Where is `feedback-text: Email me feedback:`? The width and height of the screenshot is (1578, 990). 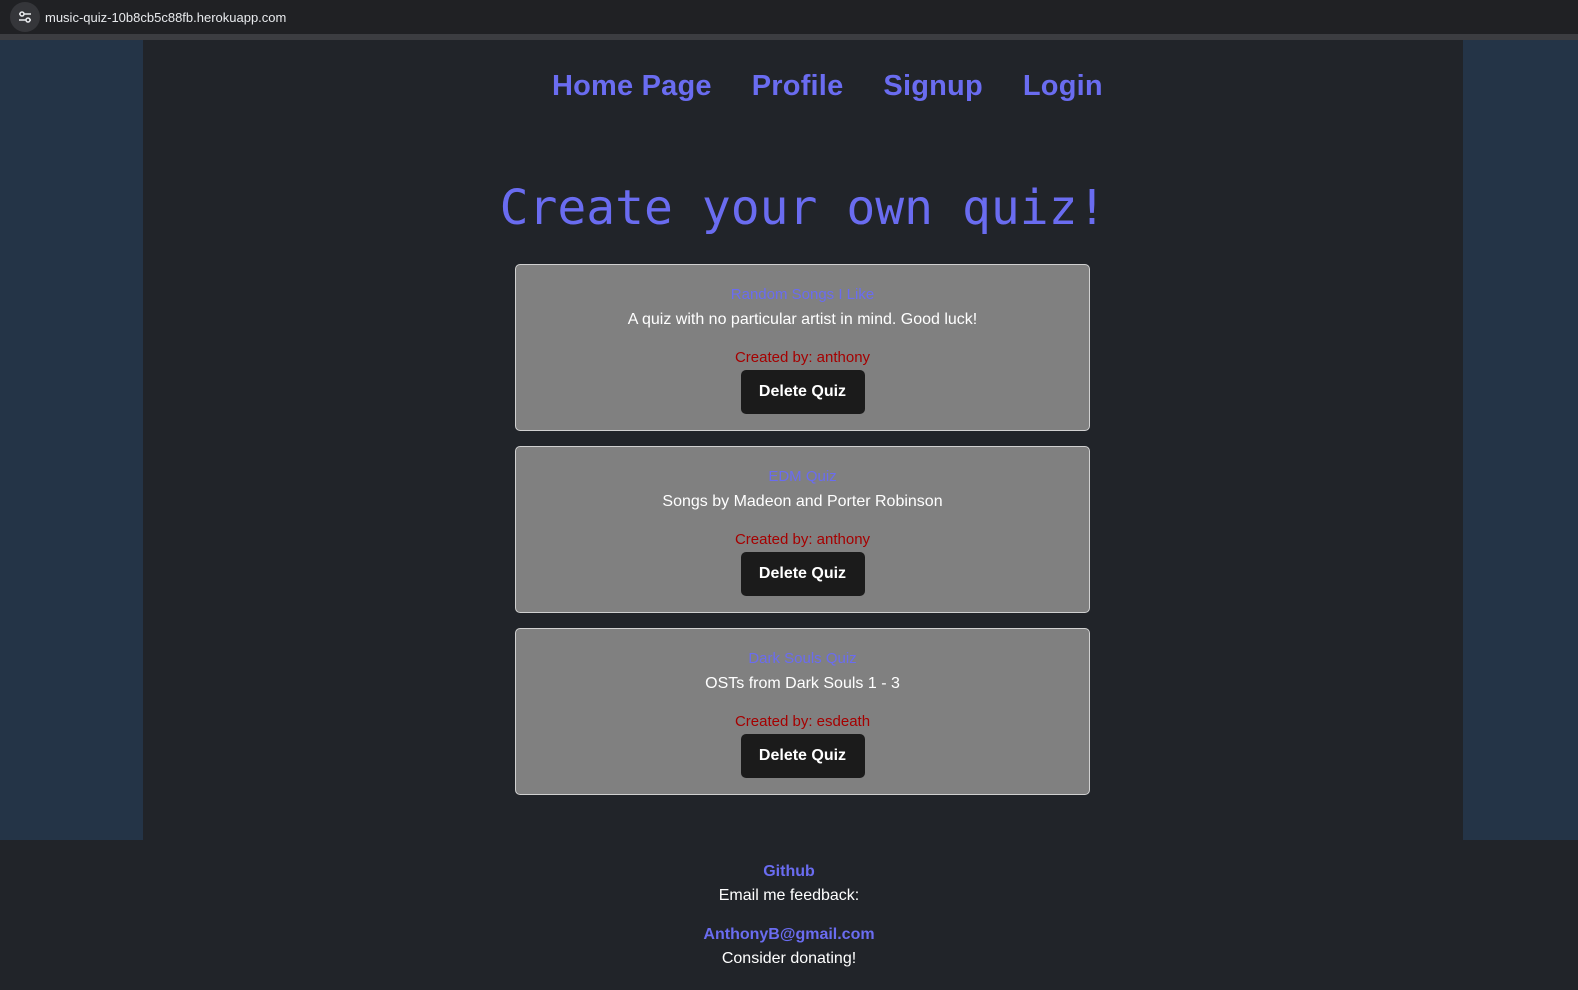 feedback-text: Email me feedback: is located at coordinates (789, 895).